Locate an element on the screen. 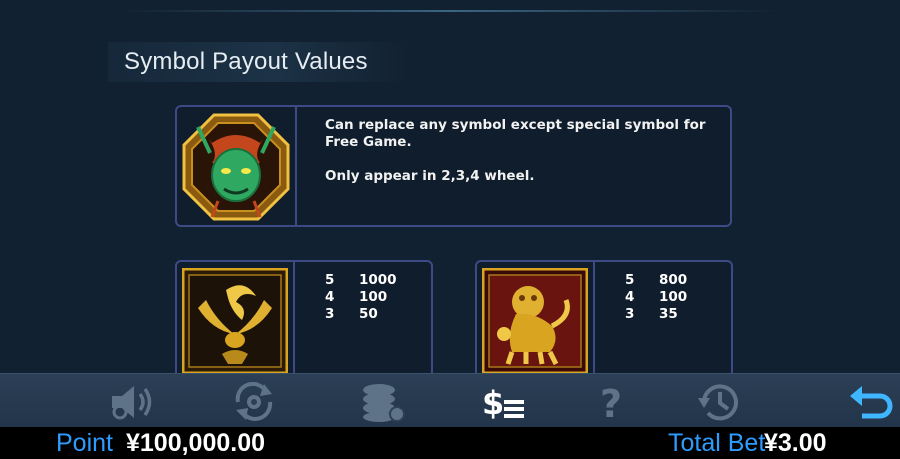 This screenshot has width=900, height=459. sound-icon is located at coordinates (132, 403).